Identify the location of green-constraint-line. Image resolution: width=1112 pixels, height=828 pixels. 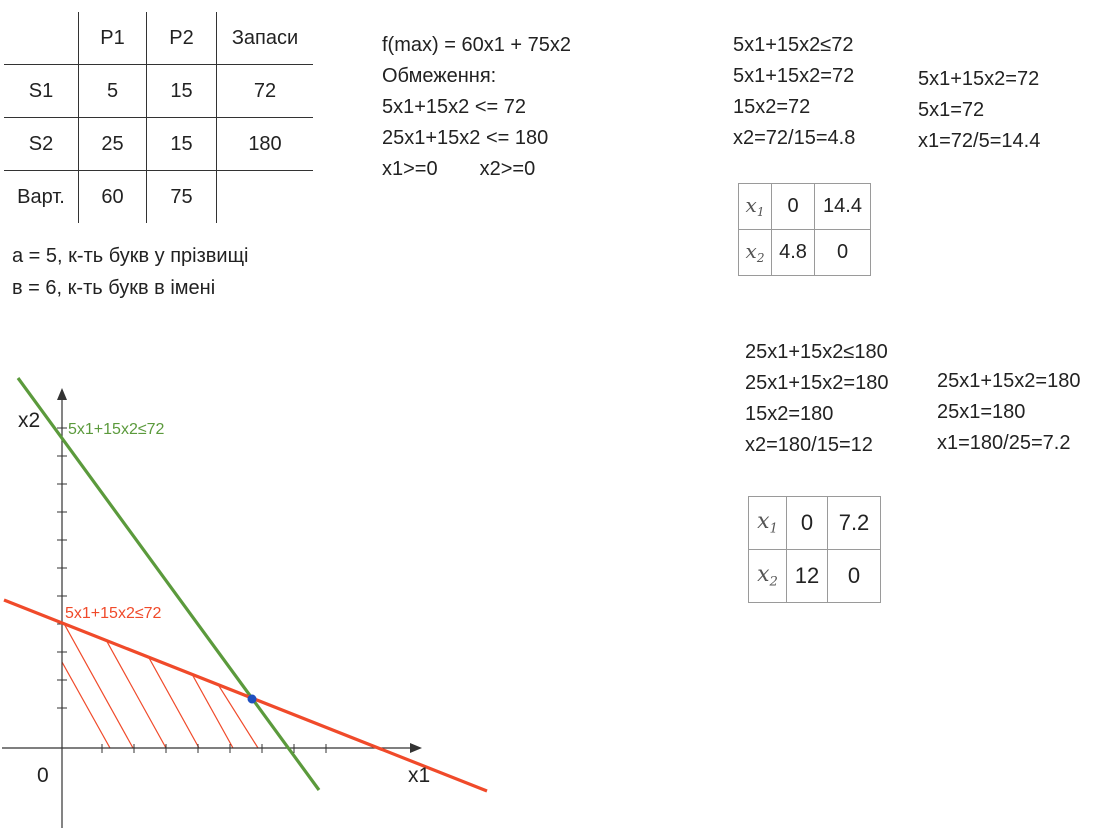
(168, 584).